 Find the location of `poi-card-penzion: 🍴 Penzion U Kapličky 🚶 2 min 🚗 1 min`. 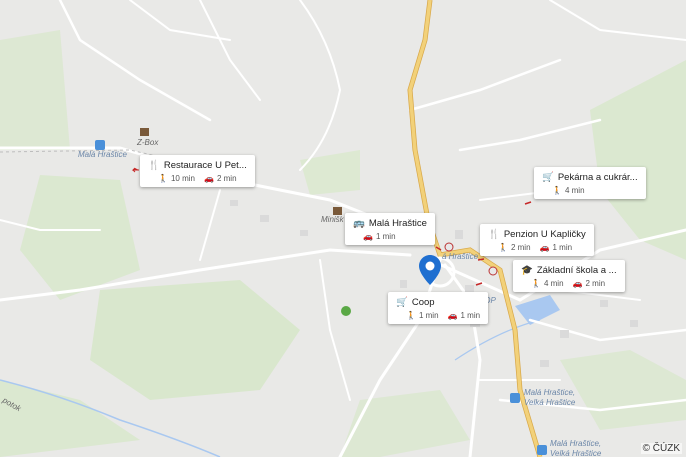

poi-card-penzion: 🍴 Penzion U Kapličky 🚶 2 min 🚗 1 min is located at coordinates (537, 240).